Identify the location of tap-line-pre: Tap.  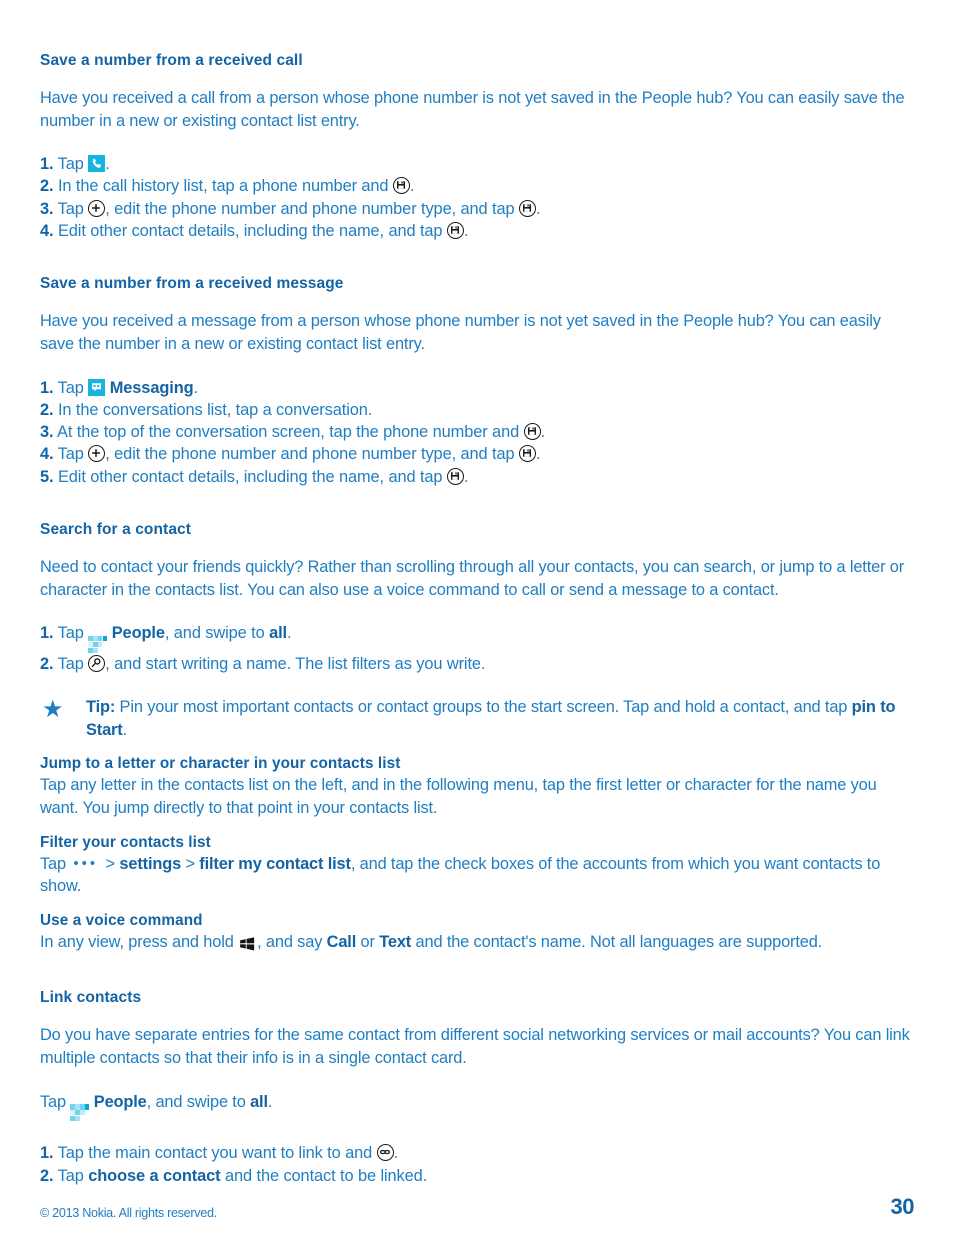
(55, 1101).